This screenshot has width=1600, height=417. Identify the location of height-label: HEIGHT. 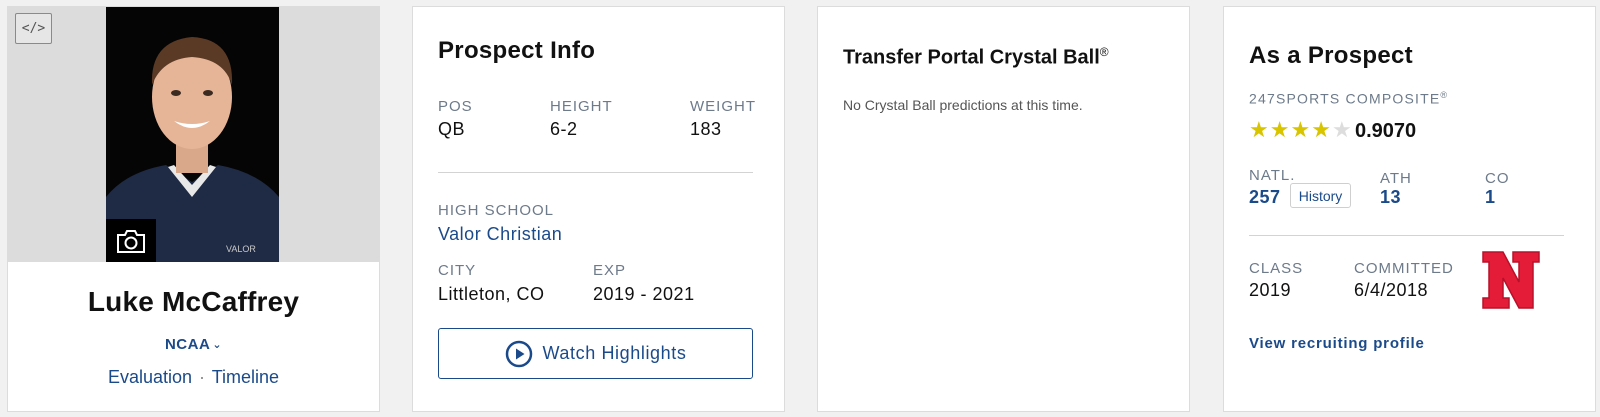
(581, 106).